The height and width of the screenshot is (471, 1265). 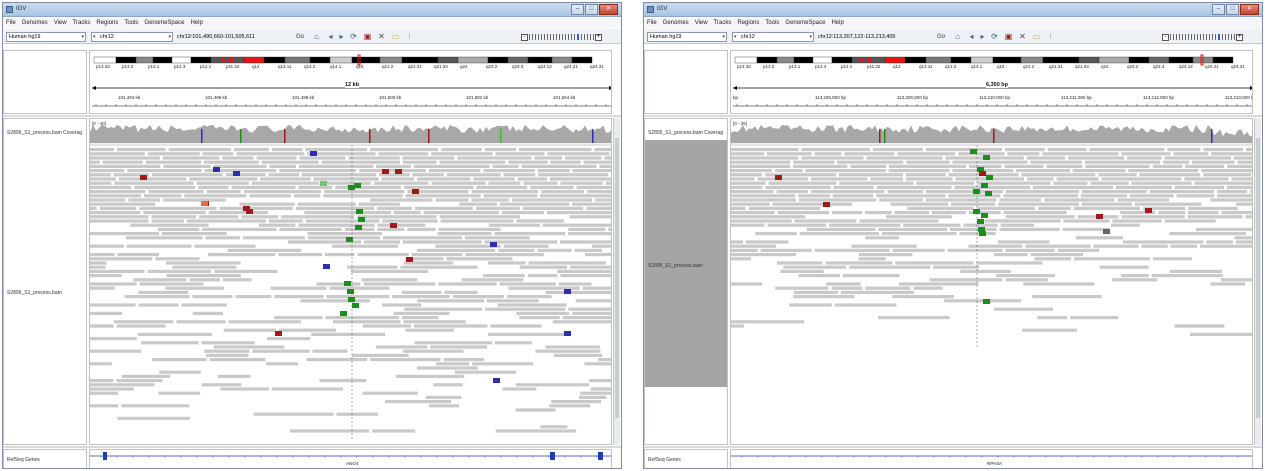 I want to click on locus-input: chr12:113,207,122-113,213,405, so click(x=876, y=37).